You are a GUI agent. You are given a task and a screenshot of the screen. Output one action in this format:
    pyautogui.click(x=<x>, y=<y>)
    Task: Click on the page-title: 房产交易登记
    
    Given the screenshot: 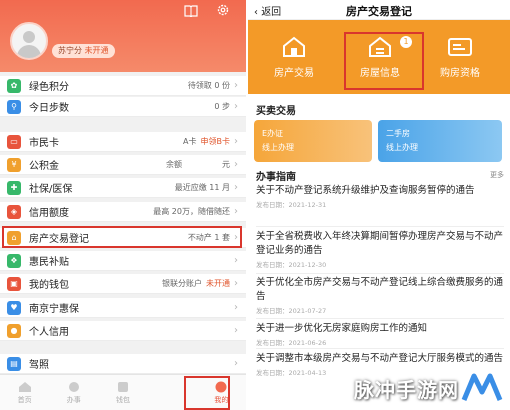 What is the action you would take?
    pyautogui.click(x=379, y=11)
    